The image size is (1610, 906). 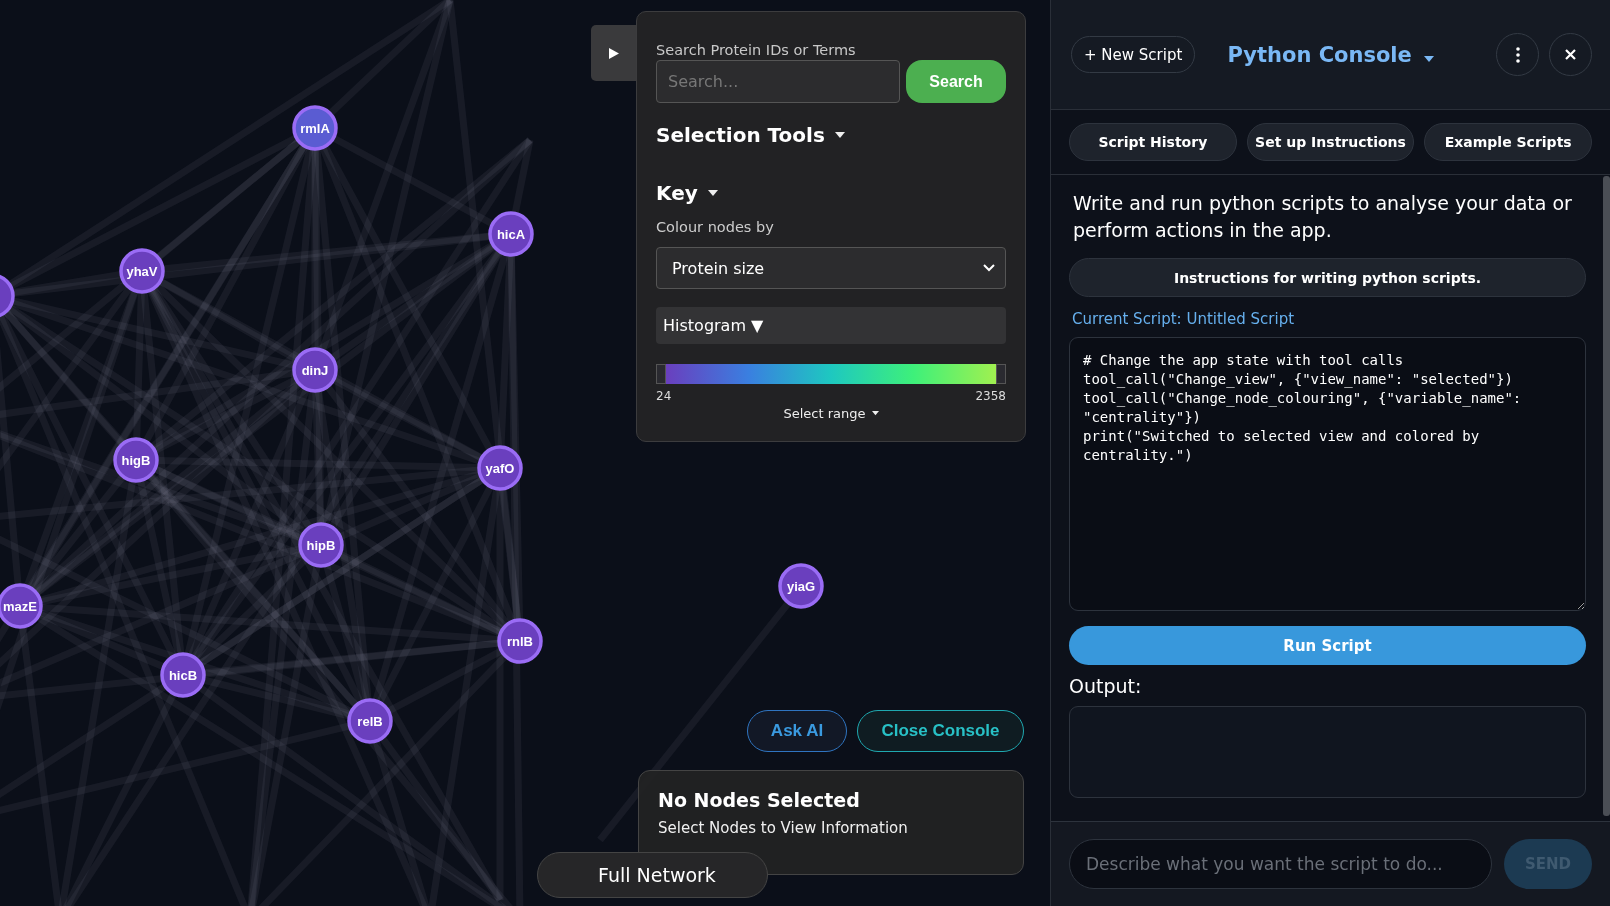 I want to click on network-node: rnlB, so click(x=520, y=641).